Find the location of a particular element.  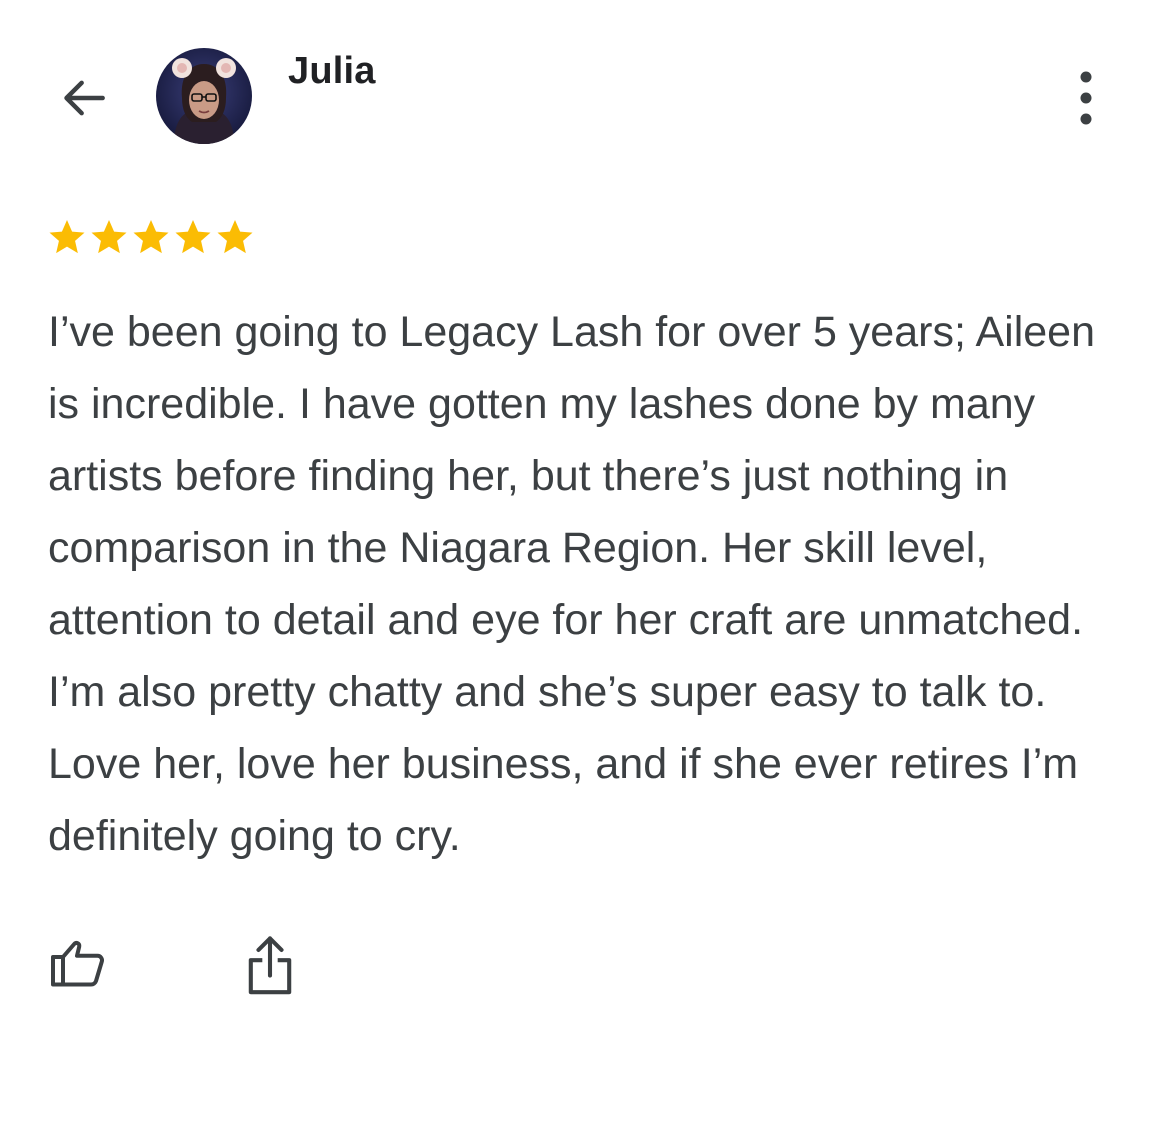

arrow-left-icon is located at coordinates (84, 98).